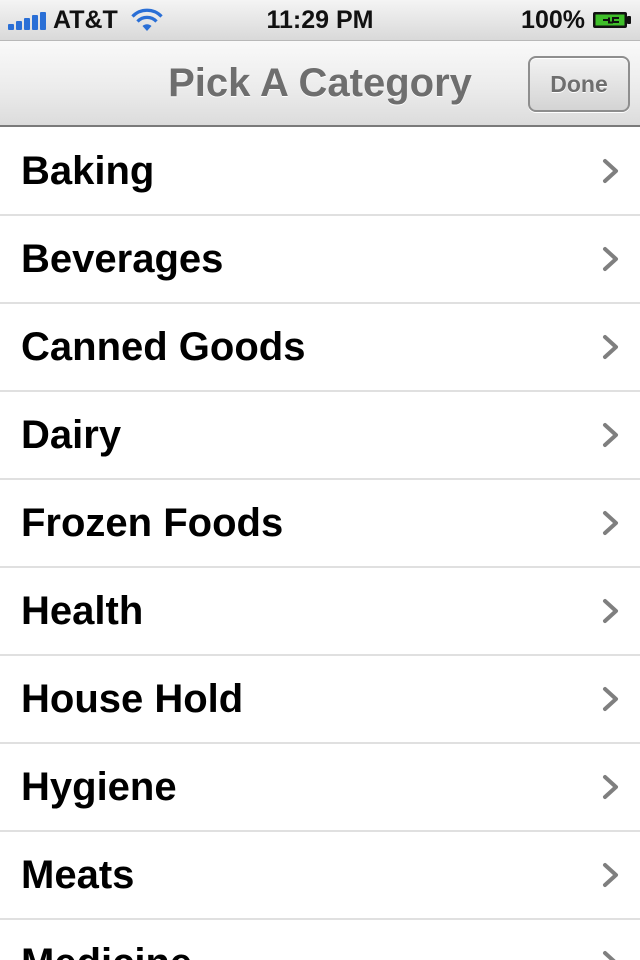  I want to click on category-label: Health, so click(82, 611).